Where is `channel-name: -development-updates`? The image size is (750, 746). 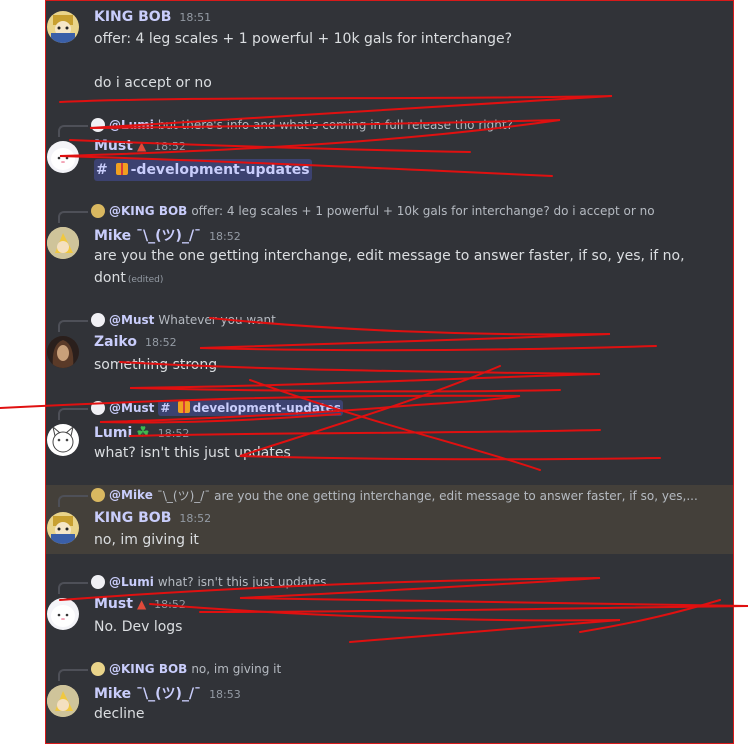
channel-name: -development-updates is located at coordinates (220, 170).